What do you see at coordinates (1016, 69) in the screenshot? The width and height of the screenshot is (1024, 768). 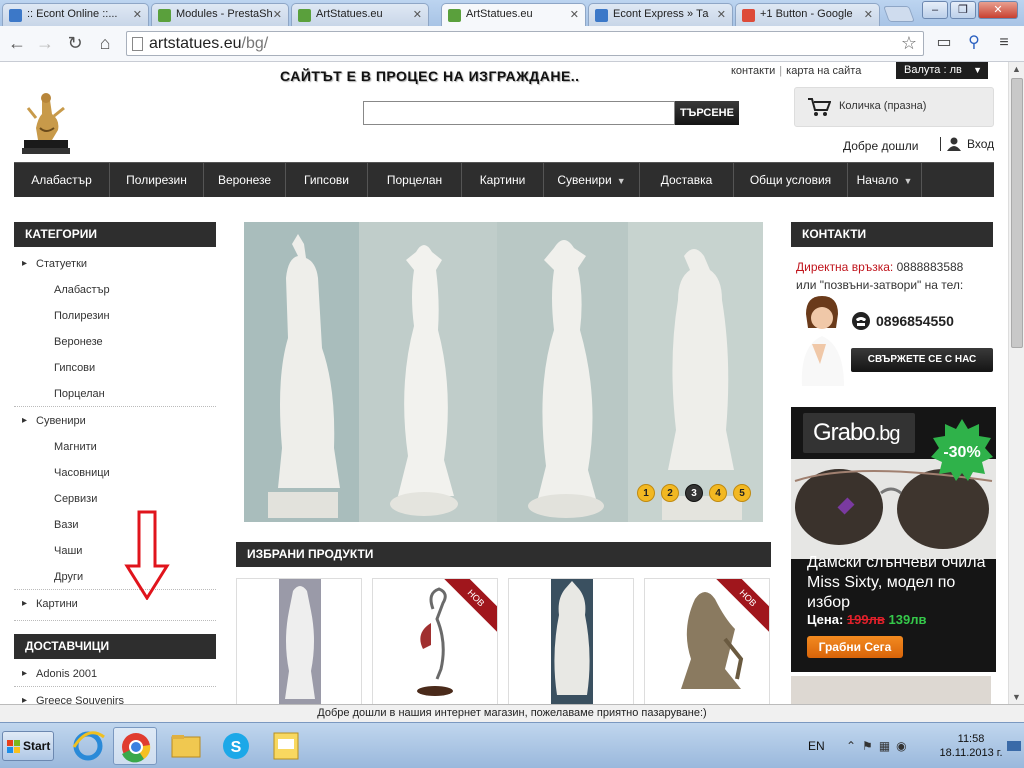 I see `scroll-up-icon: ▲` at bounding box center [1016, 69].